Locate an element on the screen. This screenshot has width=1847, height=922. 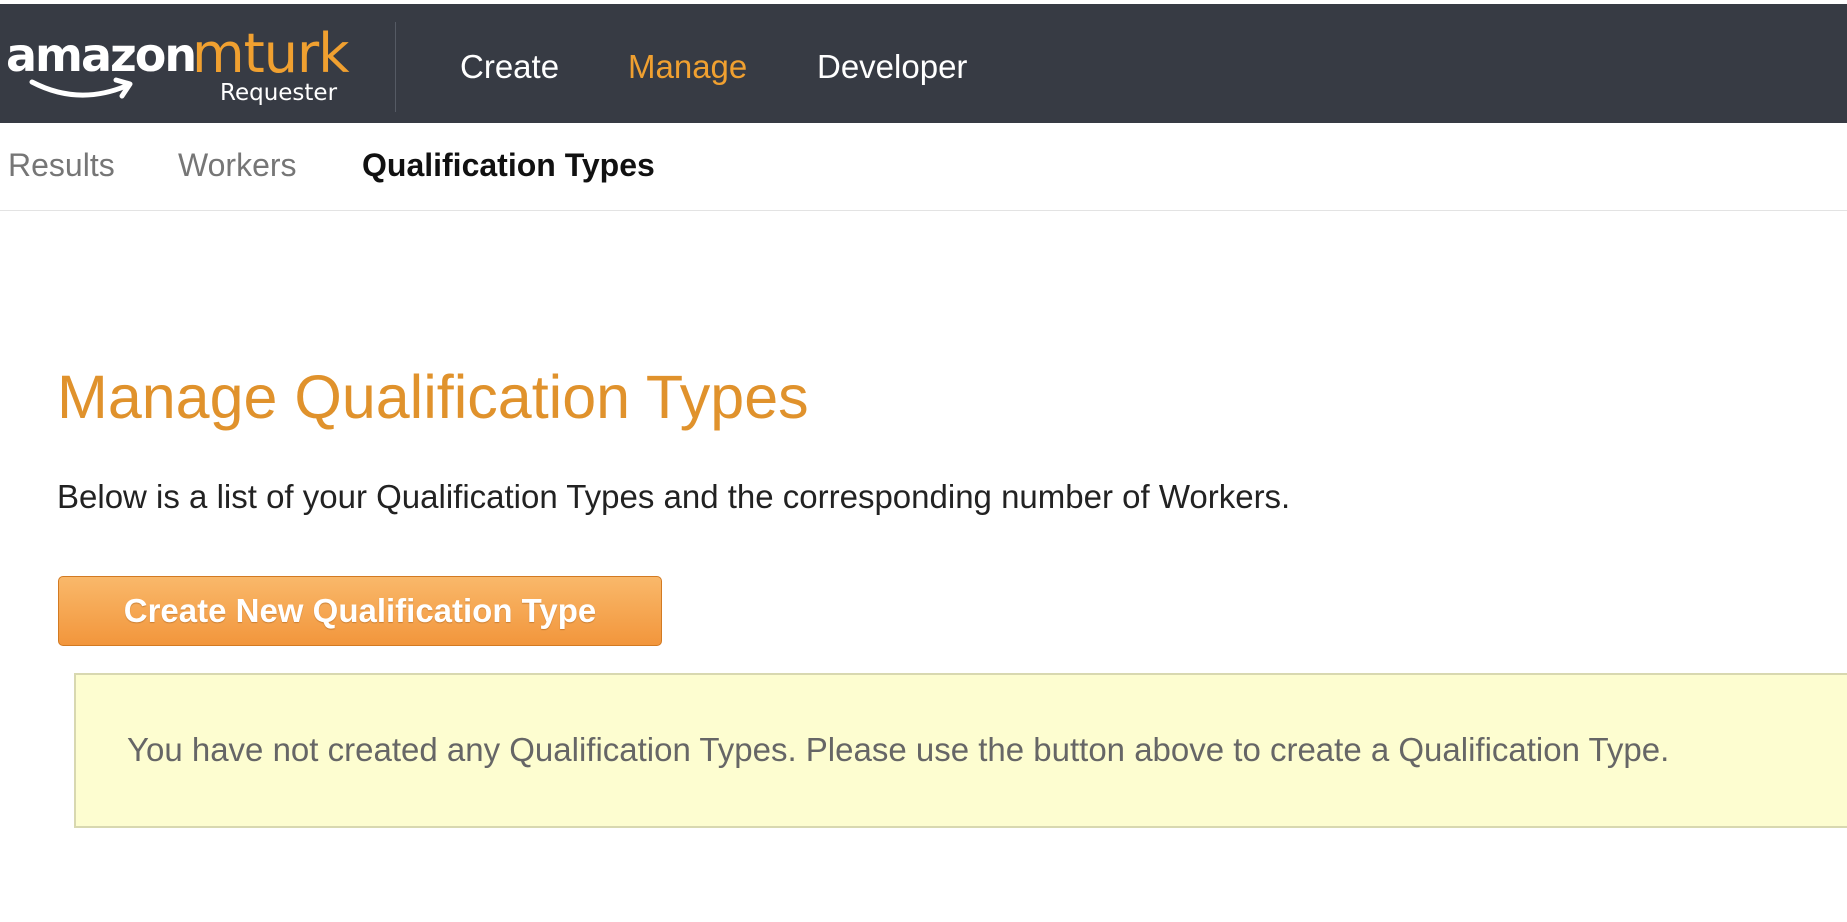
sub-nav: Results Workers Qualification Types is located at coordinates (923, 167).